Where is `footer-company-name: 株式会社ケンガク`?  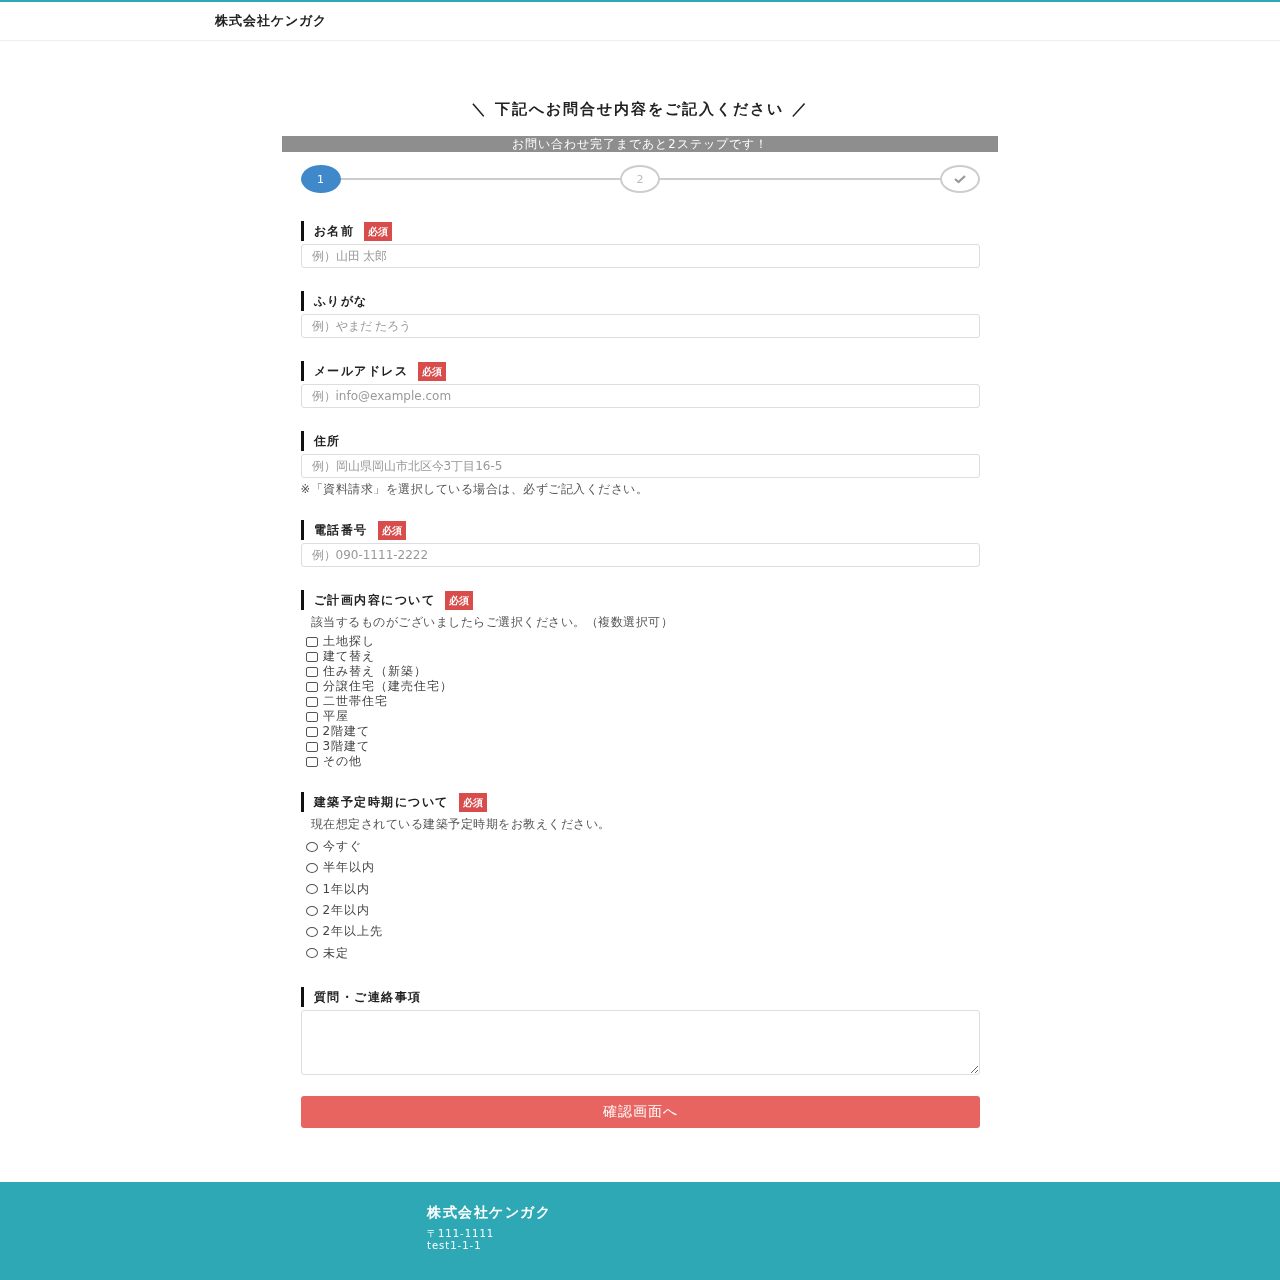
footer-company-name: 株式会社ケンガク is located at coordinates (489, 1213).